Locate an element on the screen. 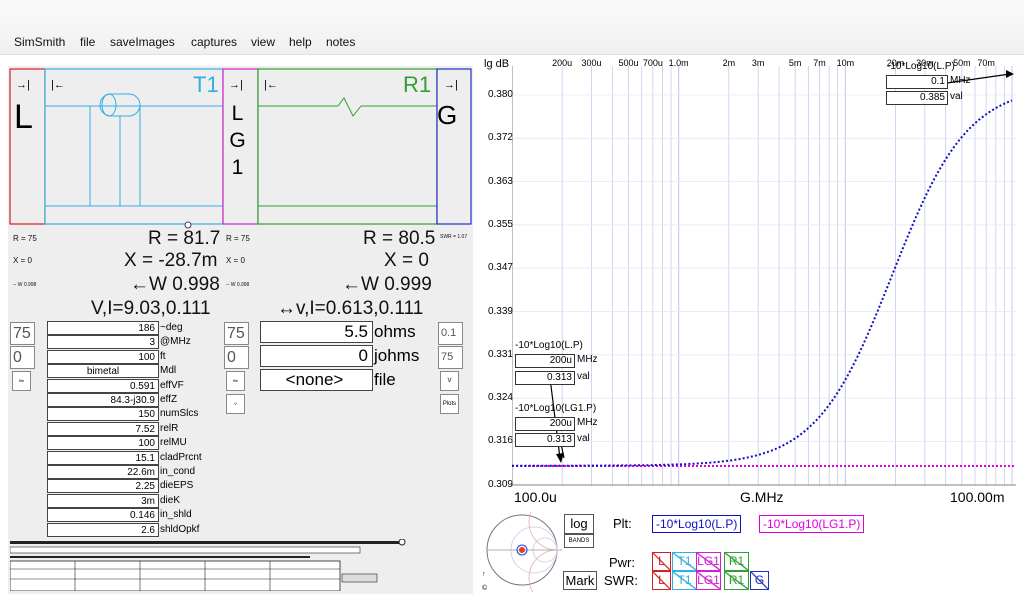  menu-file: file is located at coordinates (87, 42).